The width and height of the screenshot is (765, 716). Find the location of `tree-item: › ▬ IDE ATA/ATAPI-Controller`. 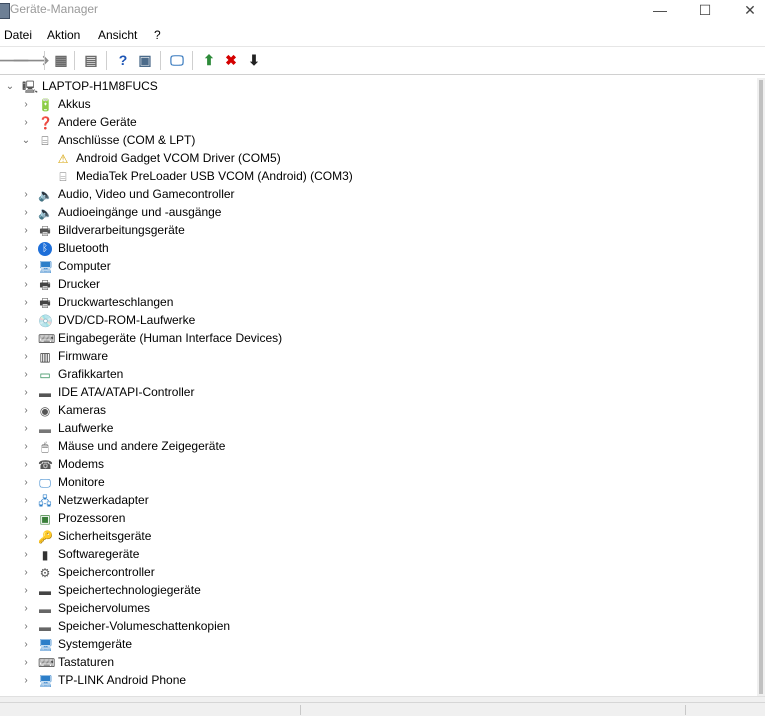

tree-item: › ▬ IDE ATA/ATAPI-Controller is located at coordinates (378, 393).